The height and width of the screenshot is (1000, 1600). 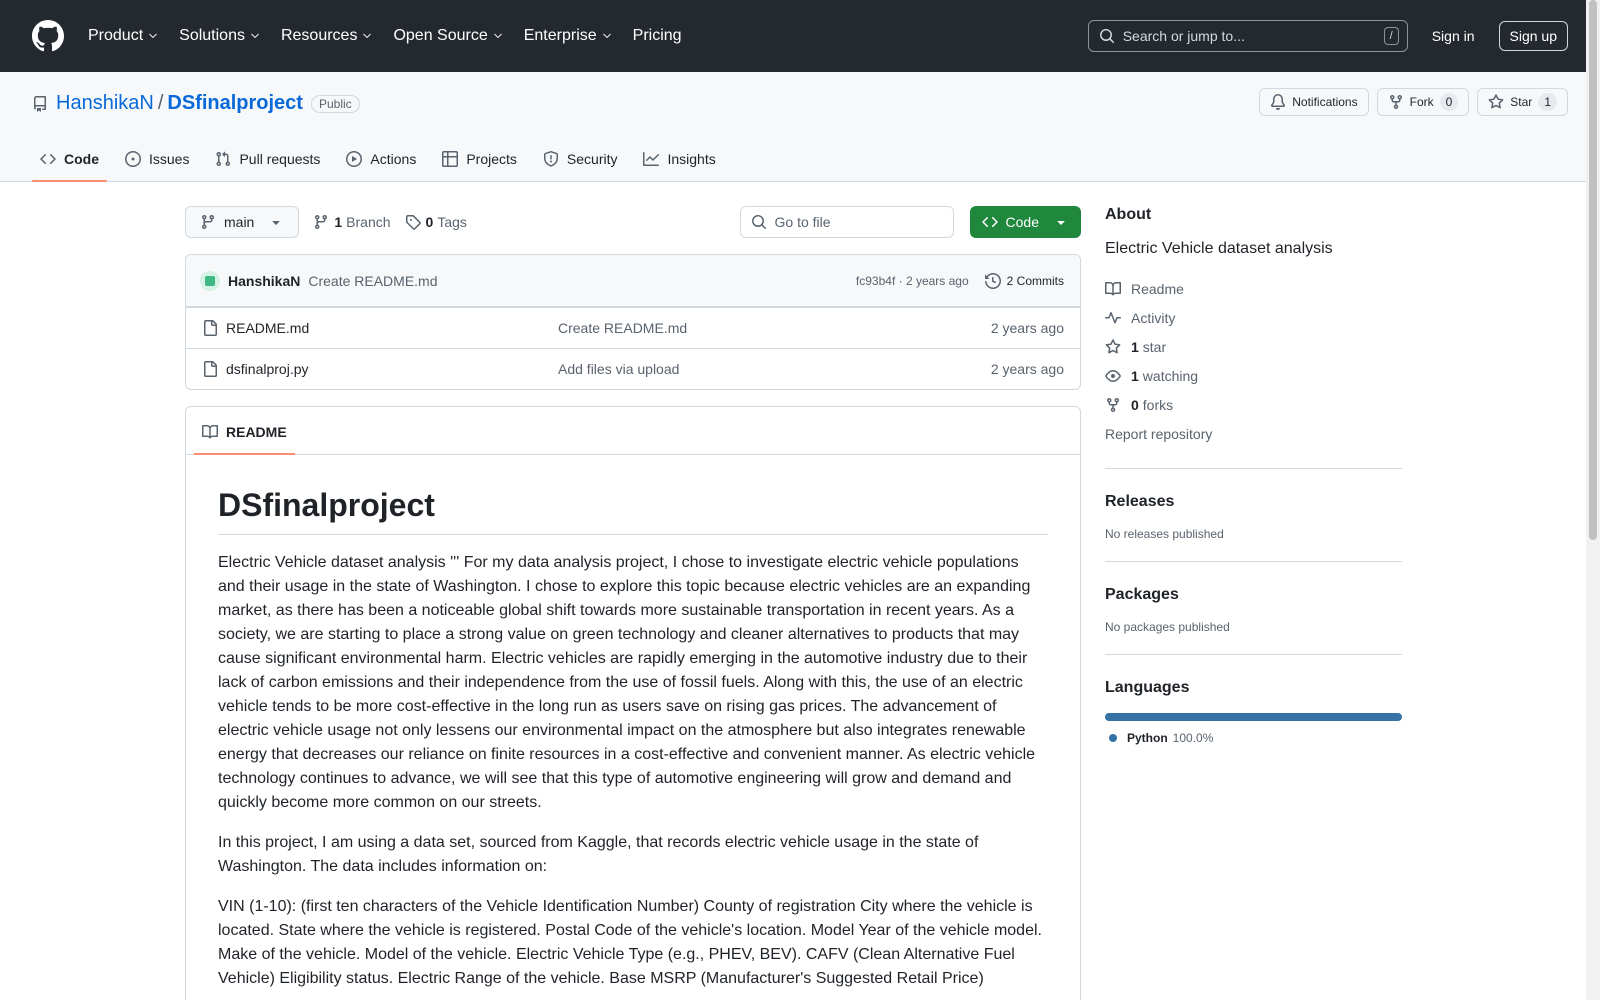 What do you see at coordinates (1314, 102) in the screenshot?
I see `notifications-button: Notifications` at bounding box center [1314, 102].